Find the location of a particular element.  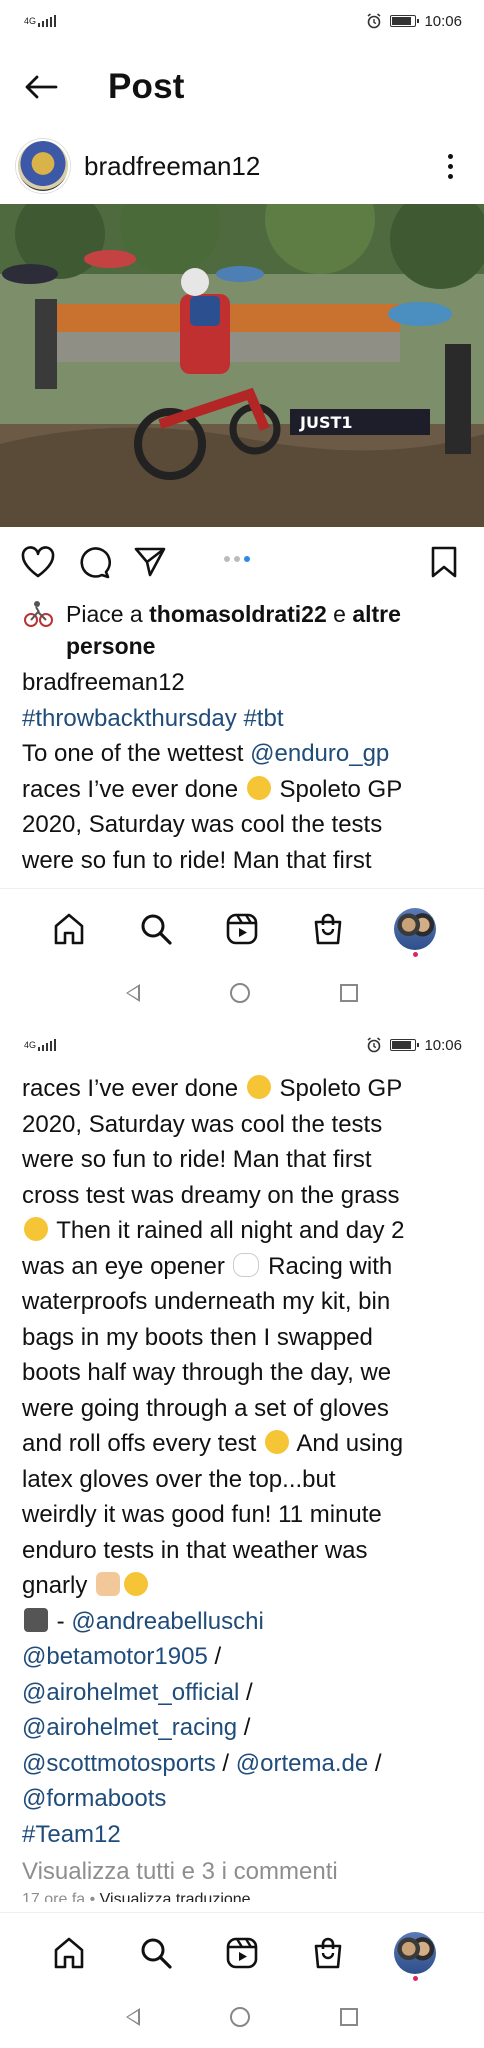

mention-ortema: @ortema.de is located at coordinates (302, 1763).